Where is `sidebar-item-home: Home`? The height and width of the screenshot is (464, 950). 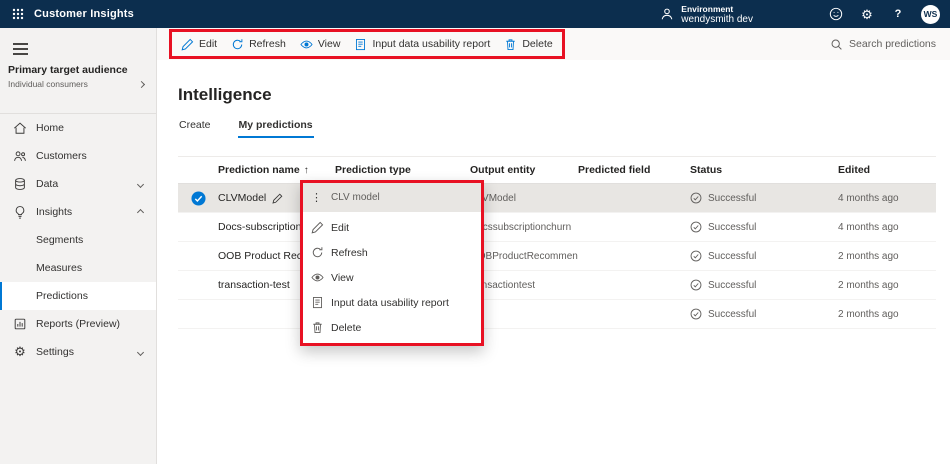 sidebar-item-home: Home is located at coordinates (78, 128).